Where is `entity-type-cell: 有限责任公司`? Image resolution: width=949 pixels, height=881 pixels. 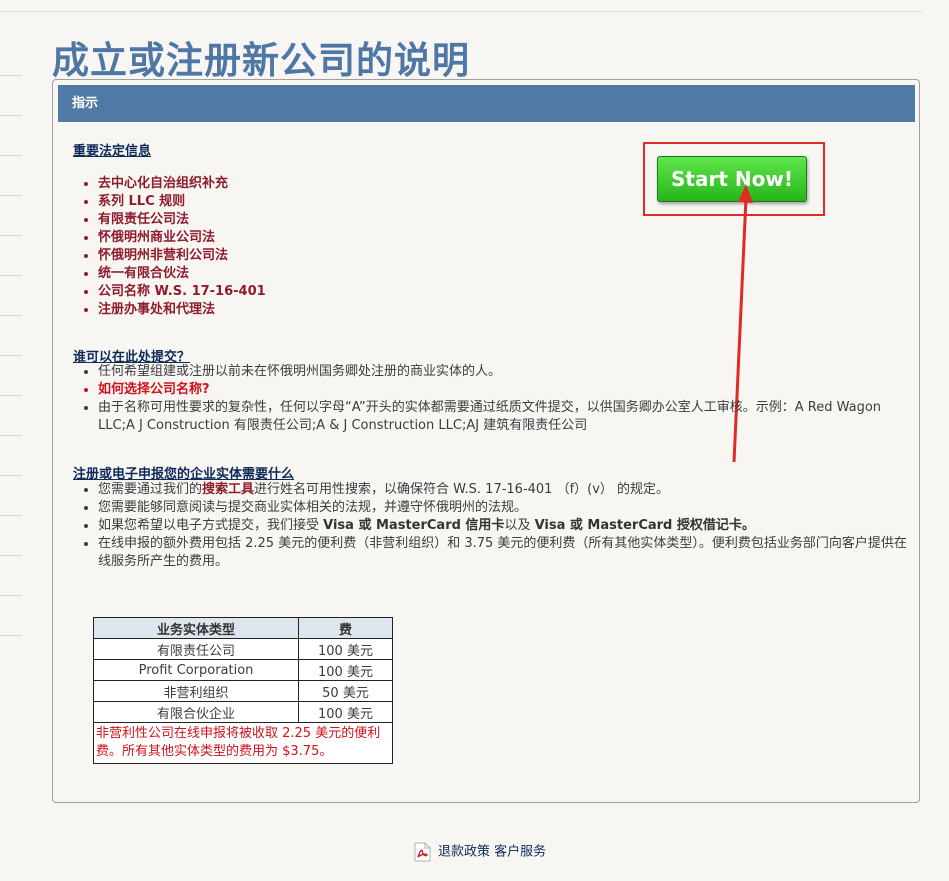 entity-type-cell: 有限责任公司 is located at coordinates (196, 649).